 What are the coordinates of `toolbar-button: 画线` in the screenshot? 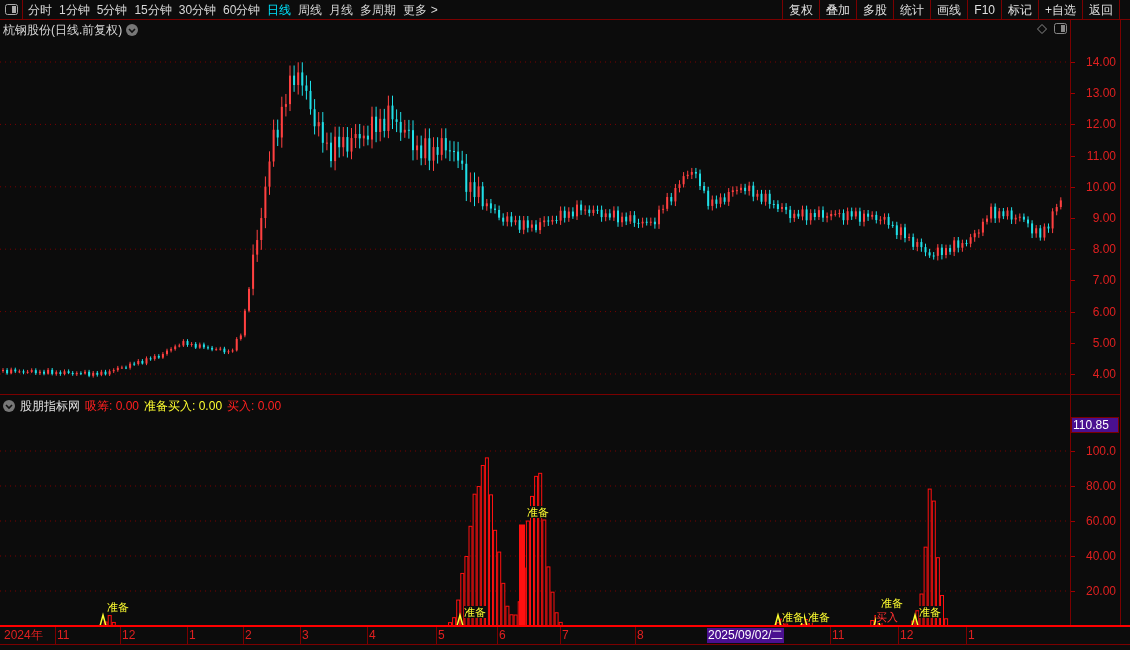 It's located at (949, 9).